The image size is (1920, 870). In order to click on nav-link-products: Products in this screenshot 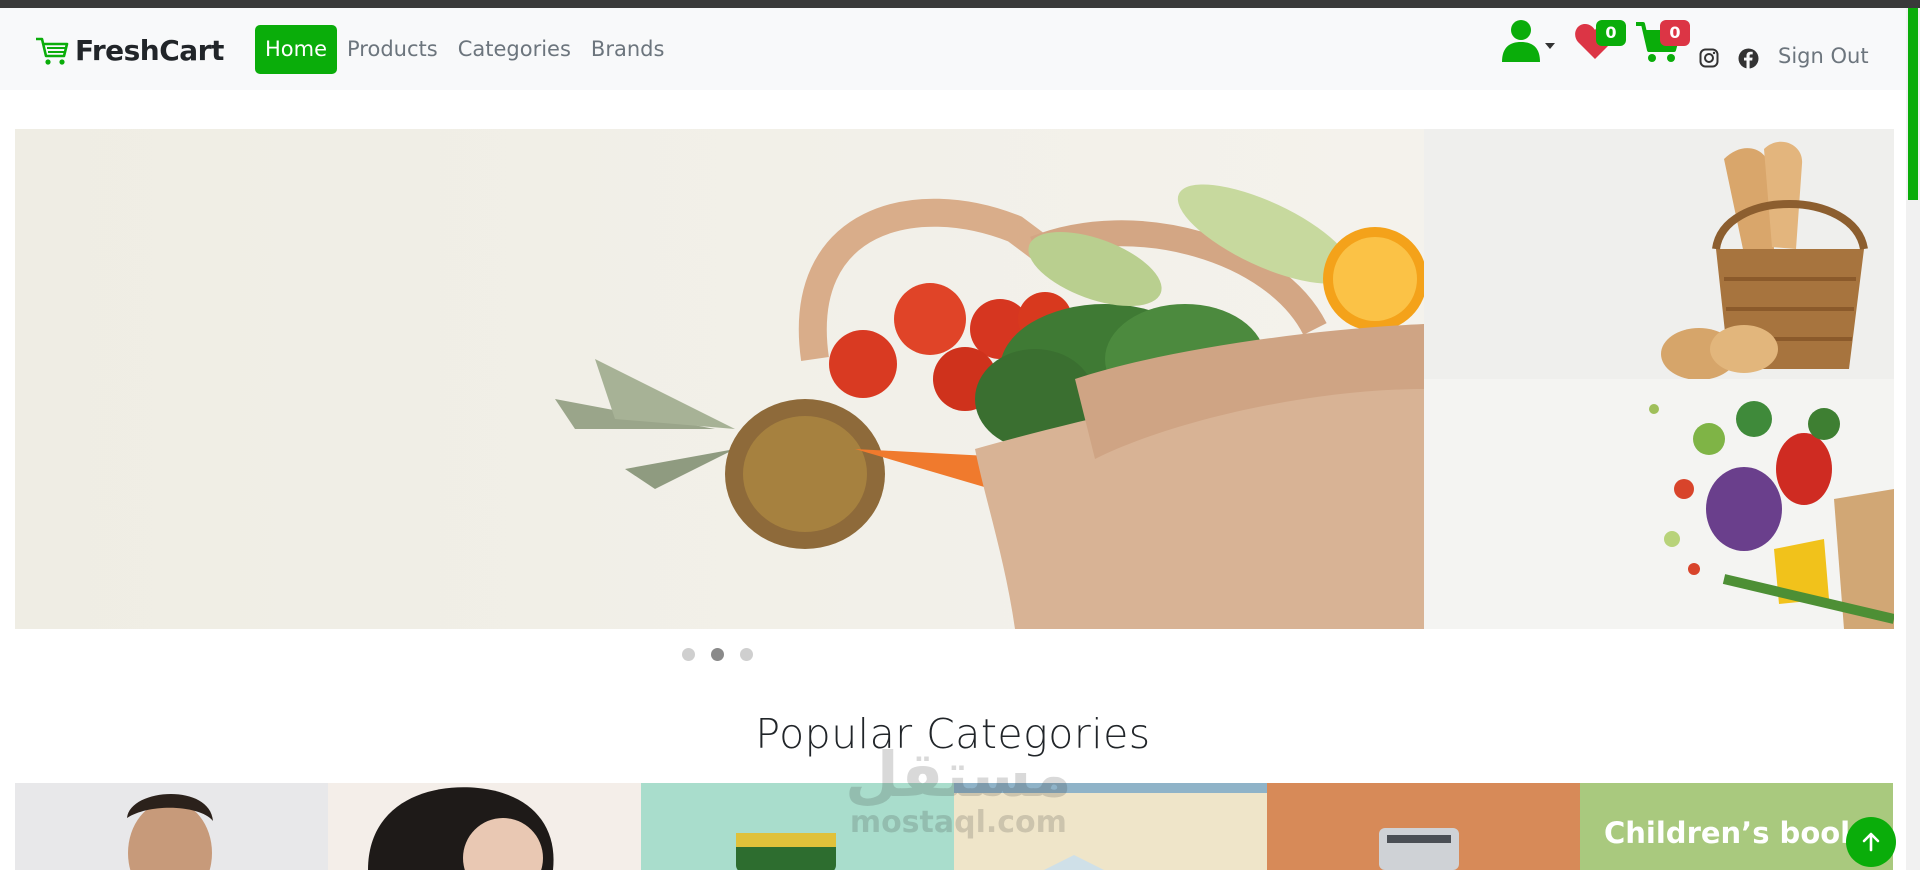, I will do `click(392, 49)`.